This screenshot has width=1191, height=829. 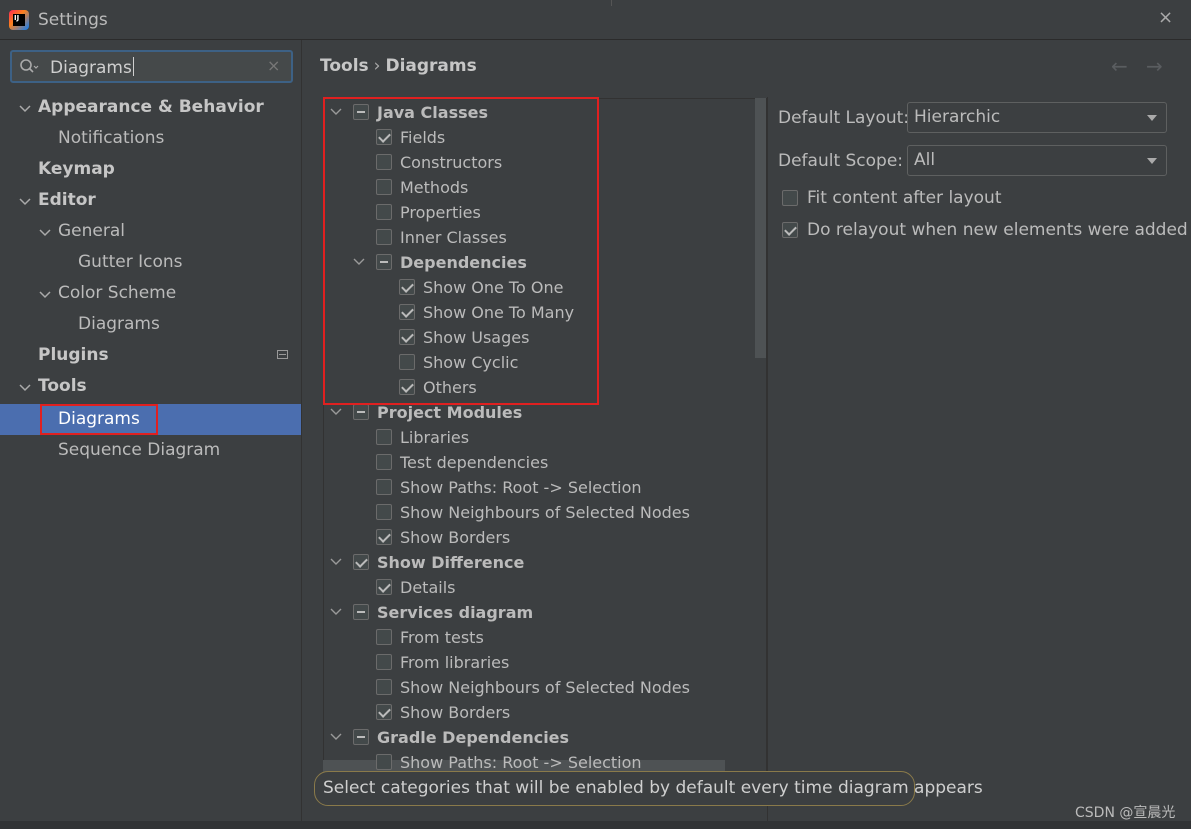 What do you see at coordinates (1037, 117) in the screenshot?
I see `default-layout-select: Hierarchic` at bounding box center [1037, 117].